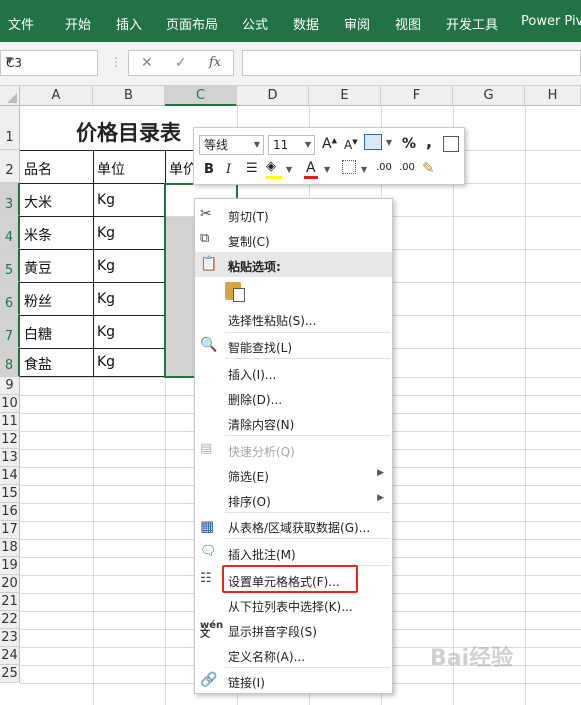 This screenshot has width=581, height=705. Describe the element at coordinates (407, 167) in the screenshot. I see `decrease-decimal-icon: .00` at that location.